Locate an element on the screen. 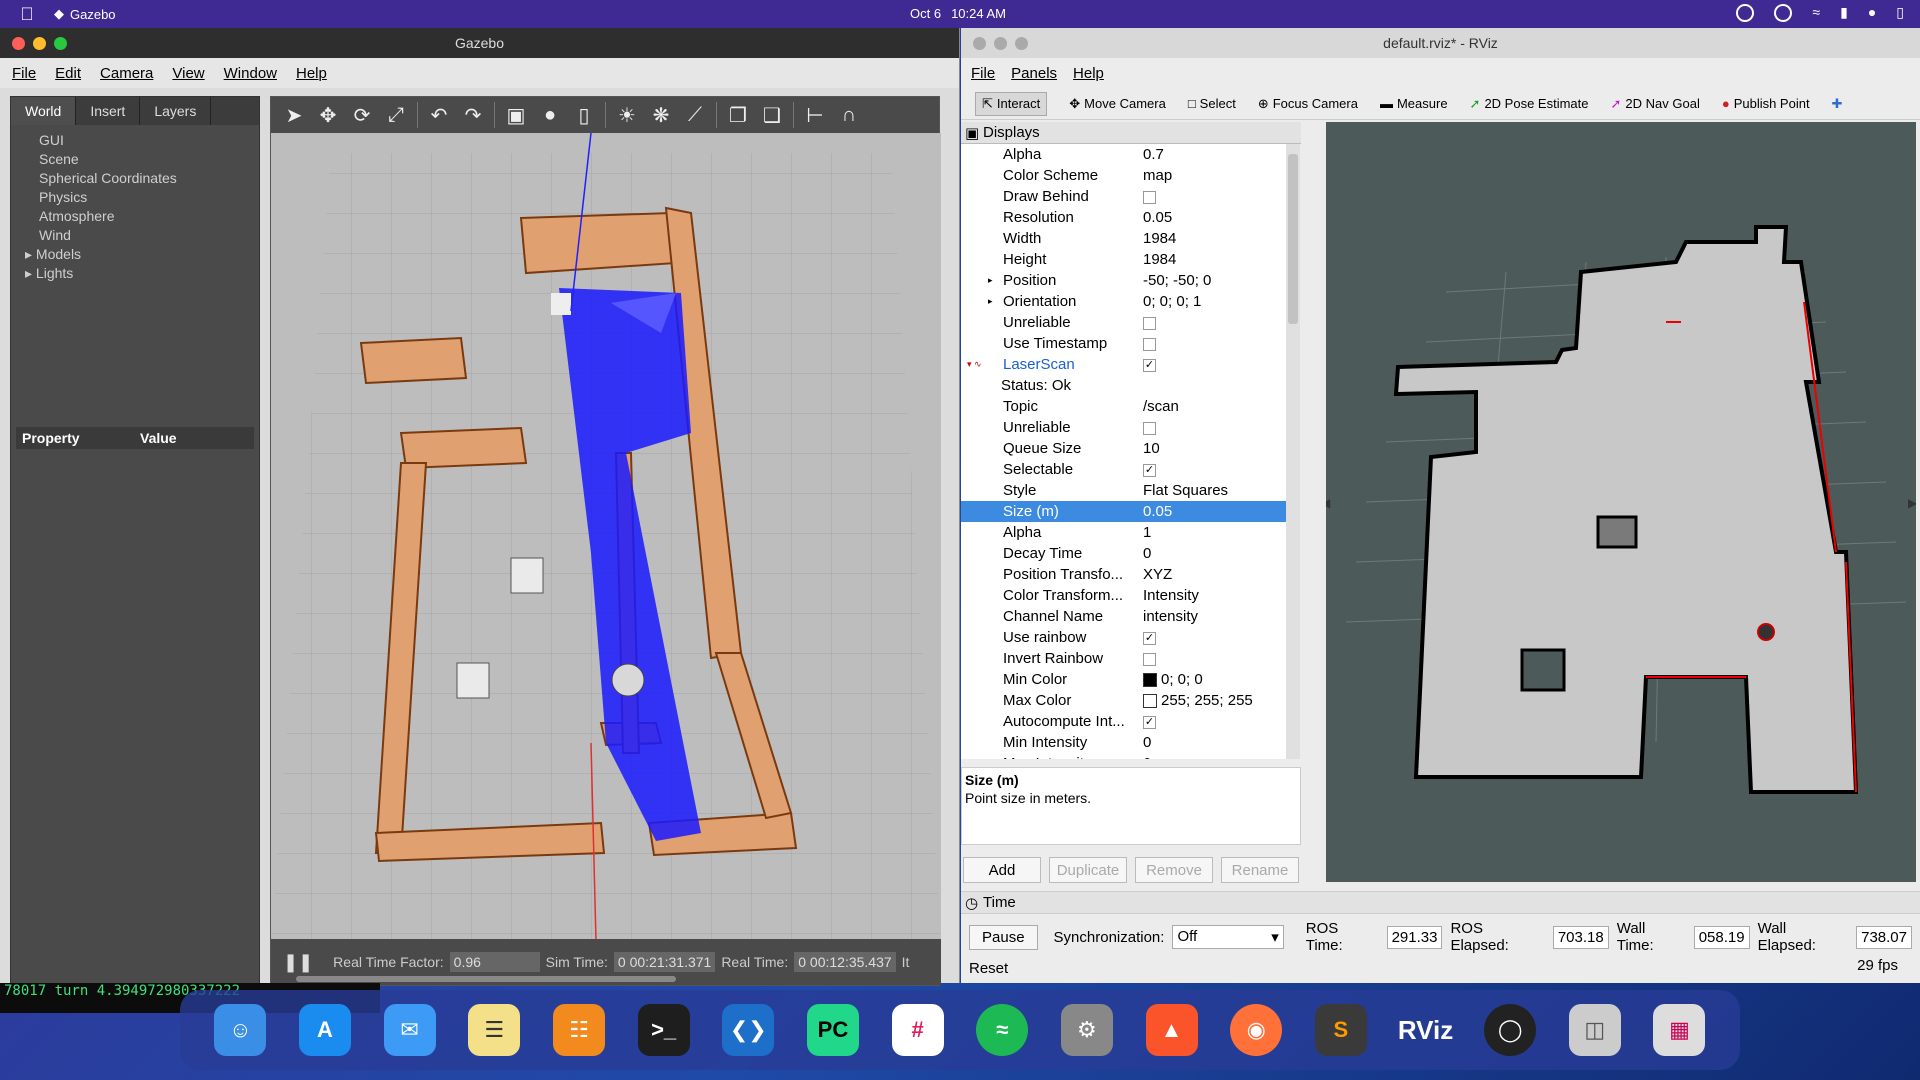 Image resolution: width=1920 pixels, height=1080 pixels. tab-world: World is located at coordinates (44, 111).